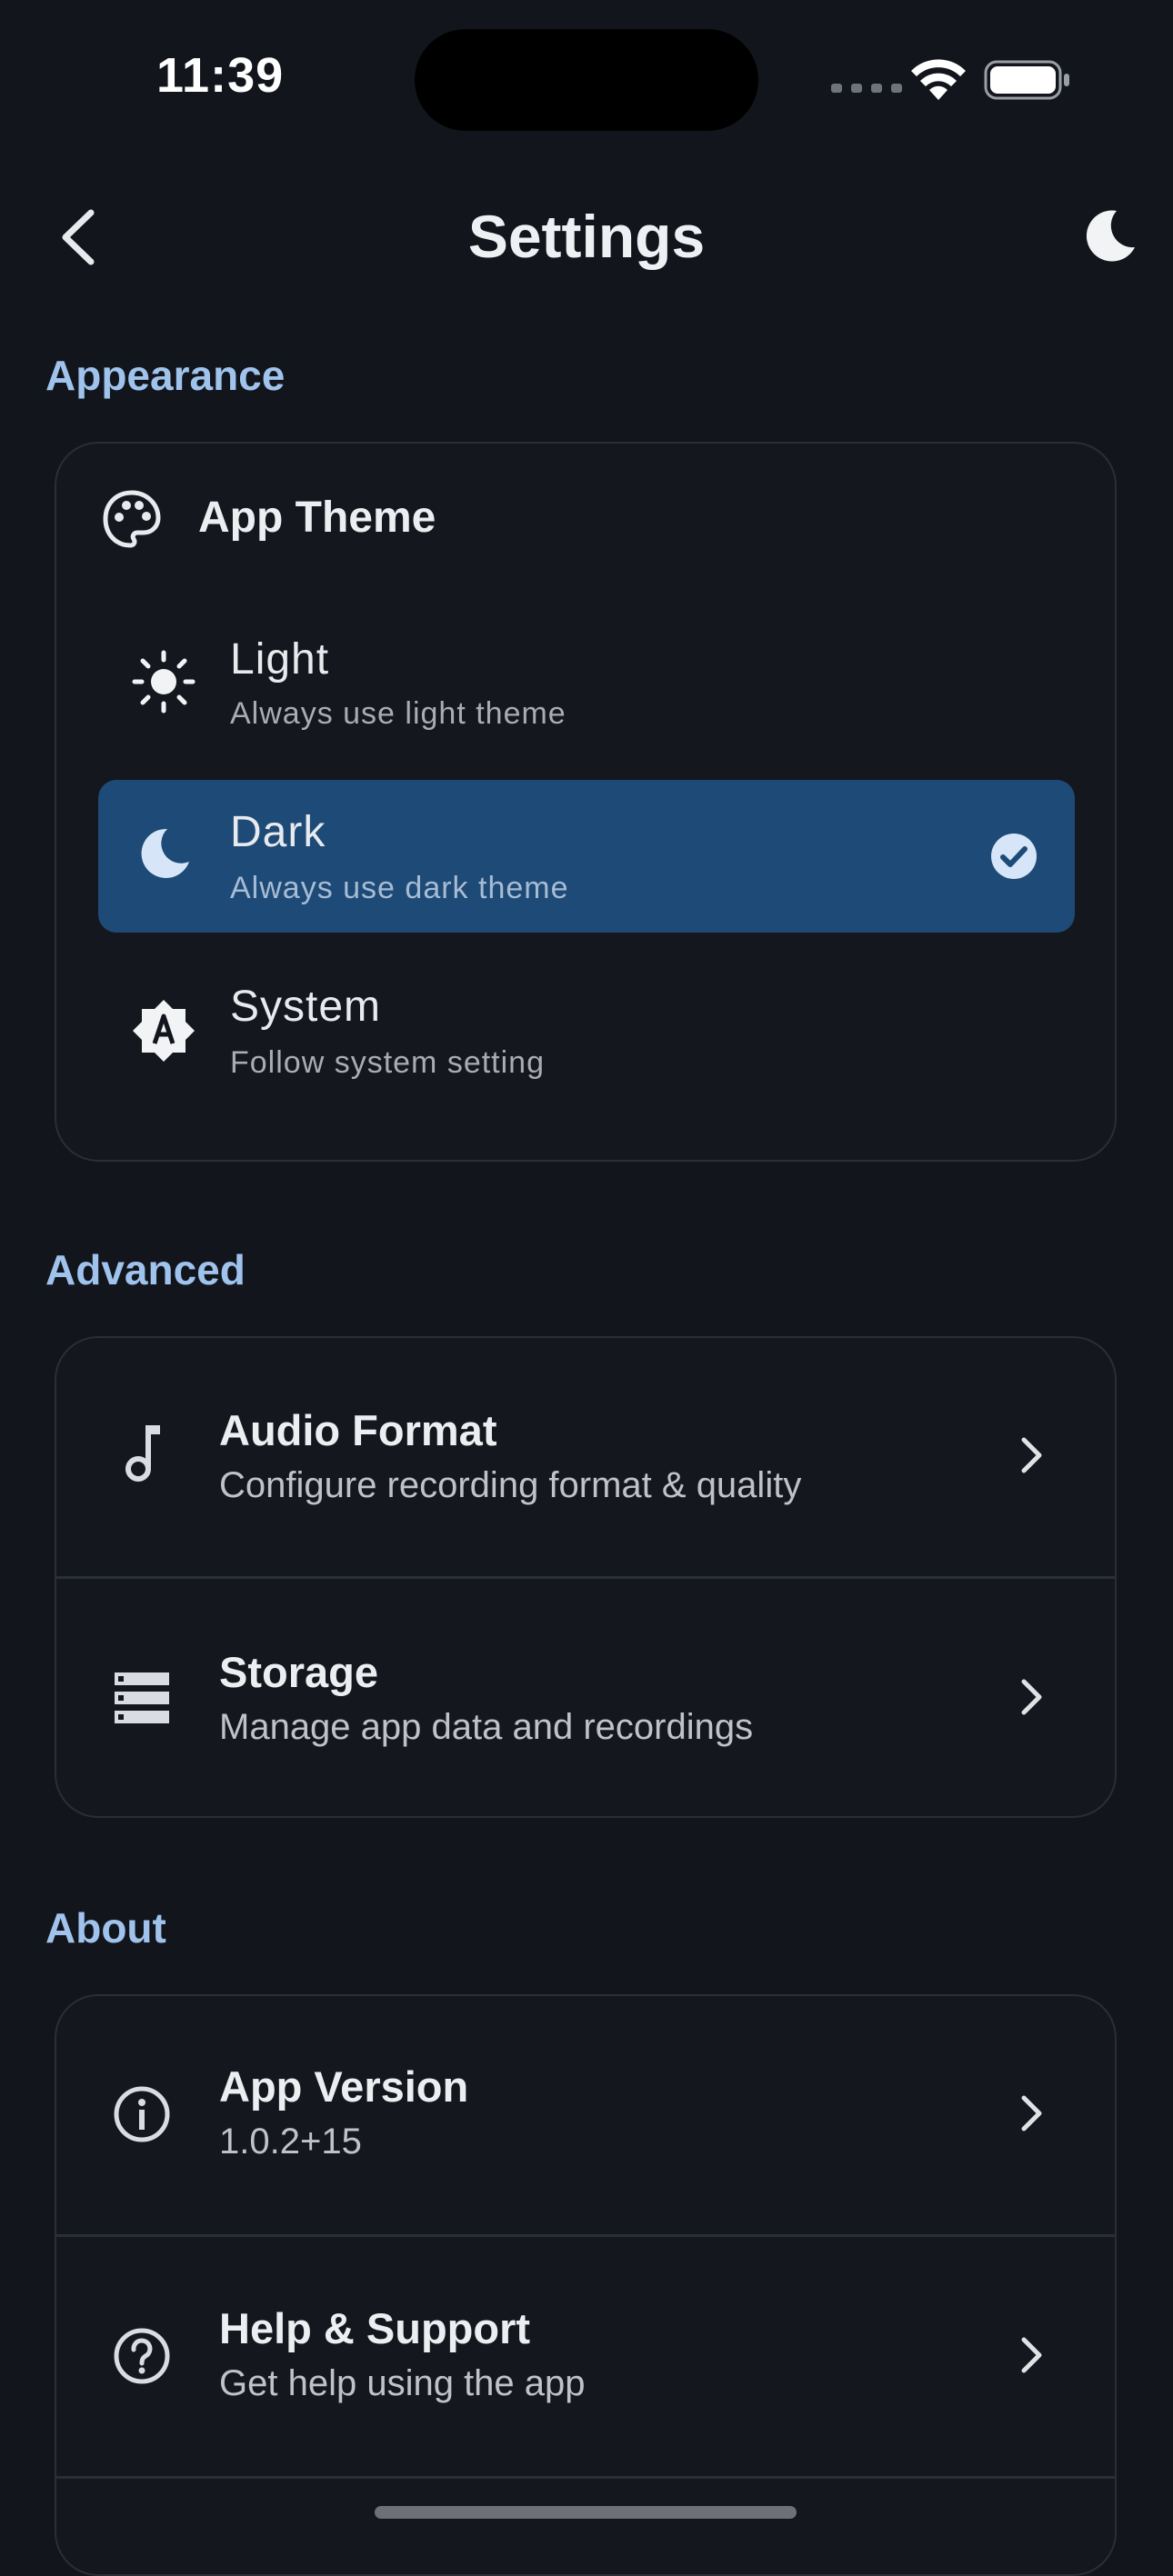 This screenshot has width=1173, height=2576. What do you see at coordinates (400, 888) in the screenshot?
I see `theme-option-subtitle: Always use dark theme` at bounding box center [400, 888].